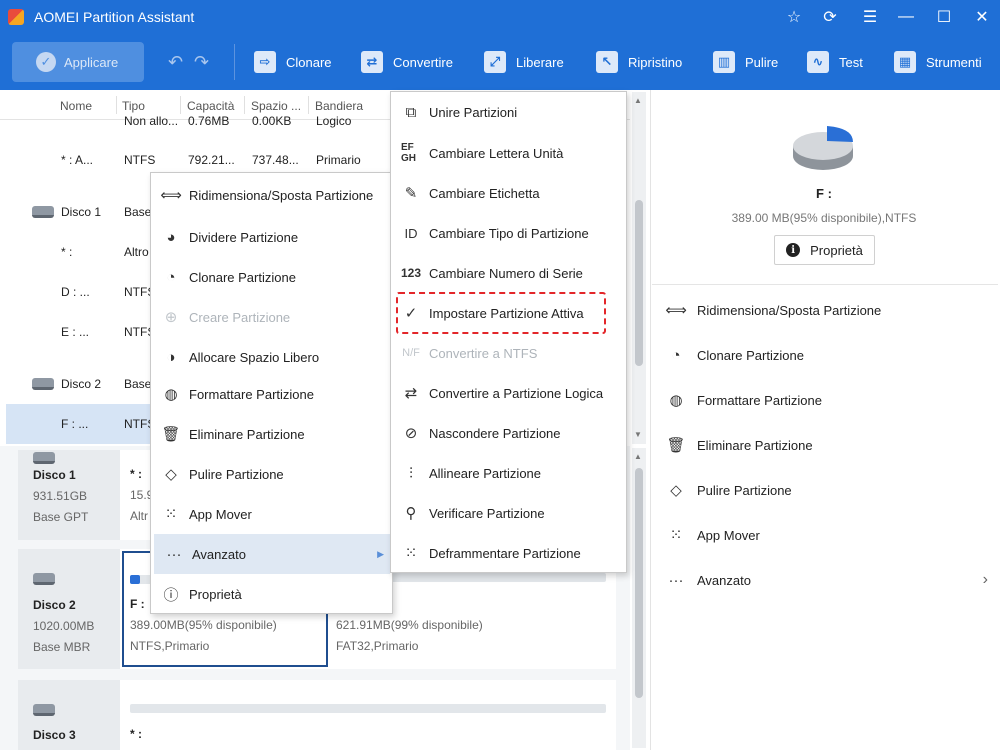 This screenshot has height=750, width=1000. Describe the element at coordinates (271, 195) in the screenshot. I see `menu-item-resize: ⟺ Ridimensiona/Sposta Partizione` at that location.